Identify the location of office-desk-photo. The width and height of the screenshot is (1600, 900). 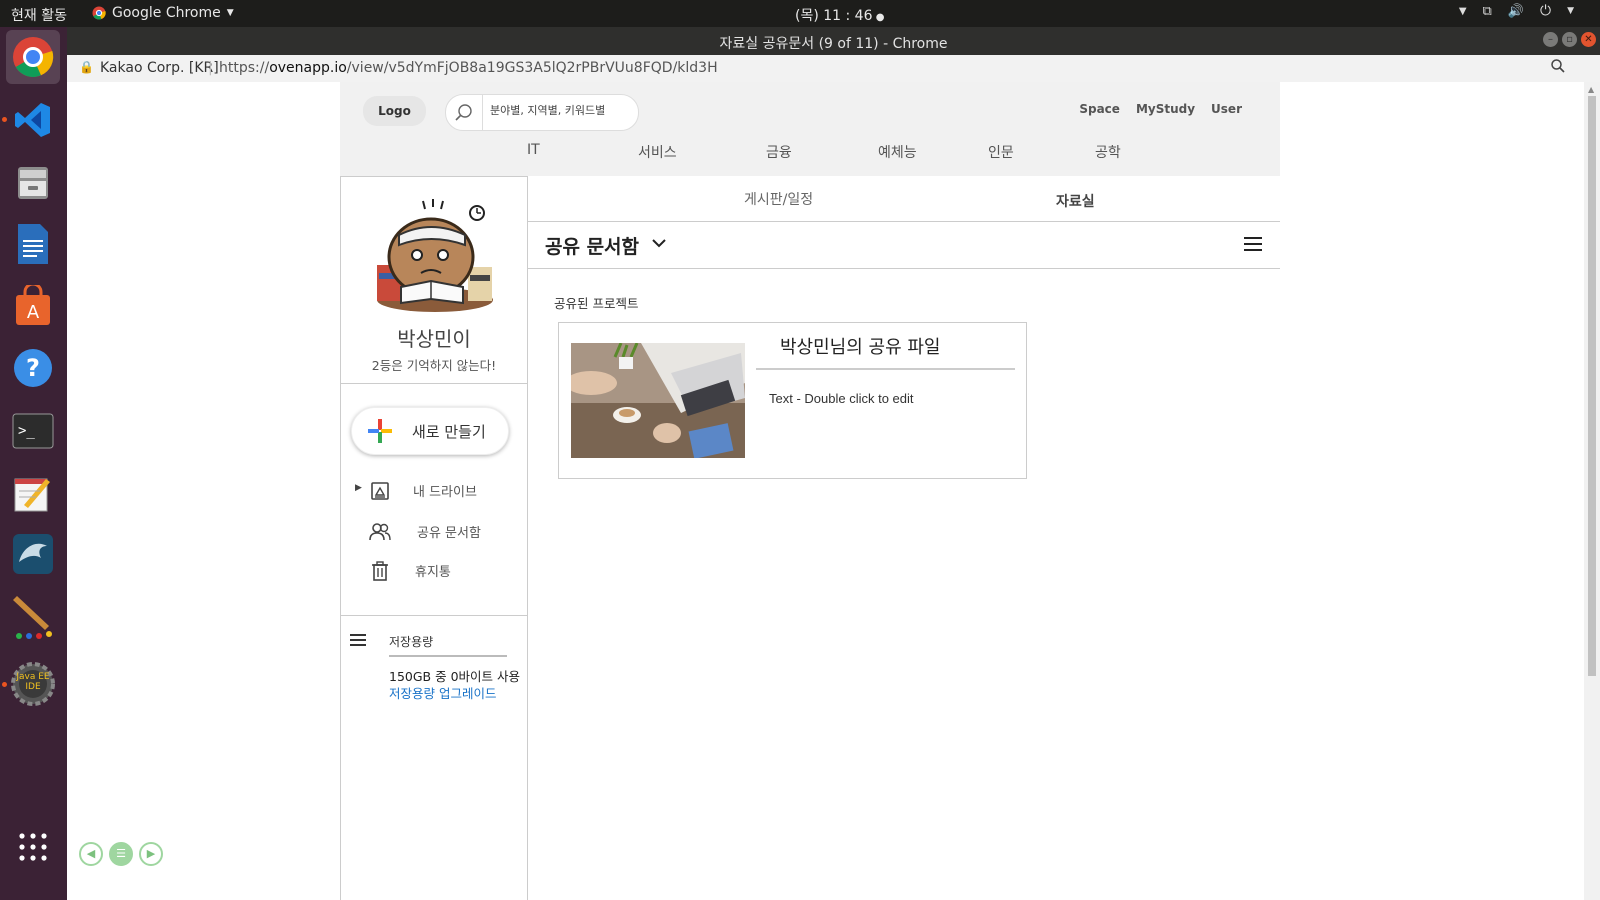
(658, 400).